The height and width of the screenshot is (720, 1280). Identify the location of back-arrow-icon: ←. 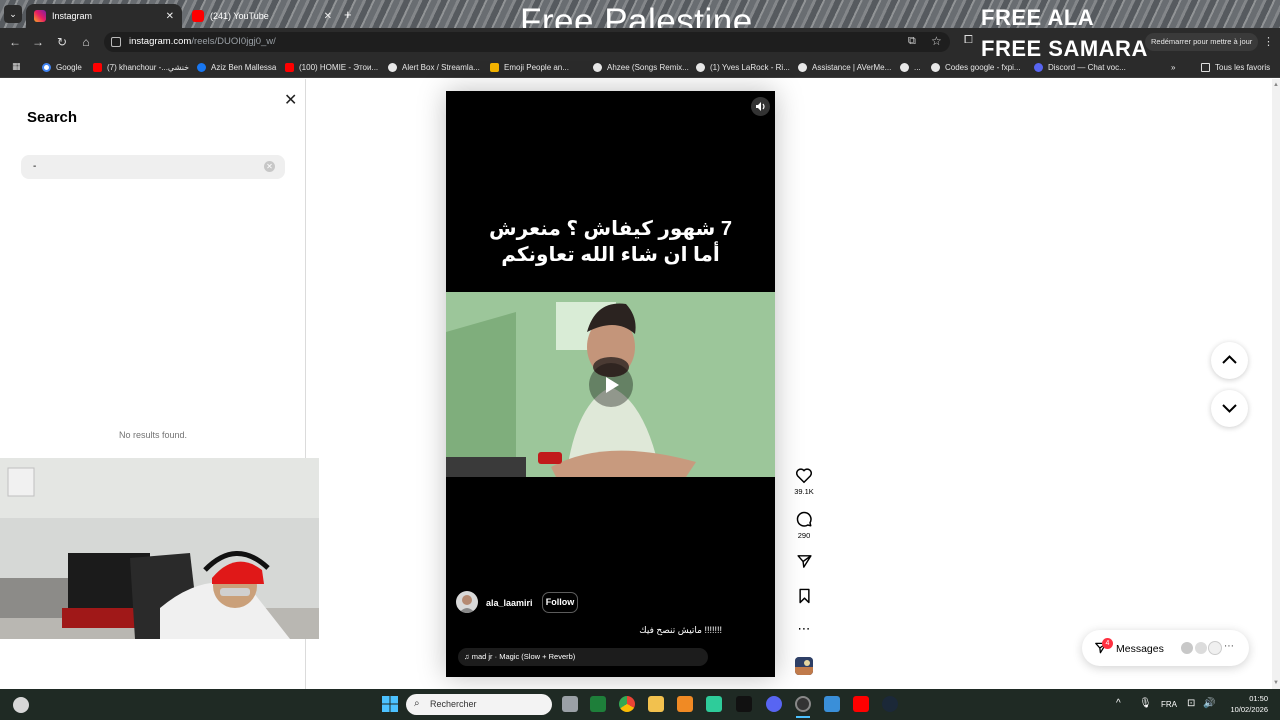
(15, 42).